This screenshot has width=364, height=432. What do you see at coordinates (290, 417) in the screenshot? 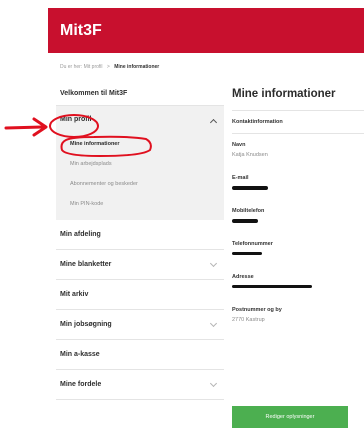
I see `edit-info-button: Rediger oplysninger` at bounding box center [290, 417].